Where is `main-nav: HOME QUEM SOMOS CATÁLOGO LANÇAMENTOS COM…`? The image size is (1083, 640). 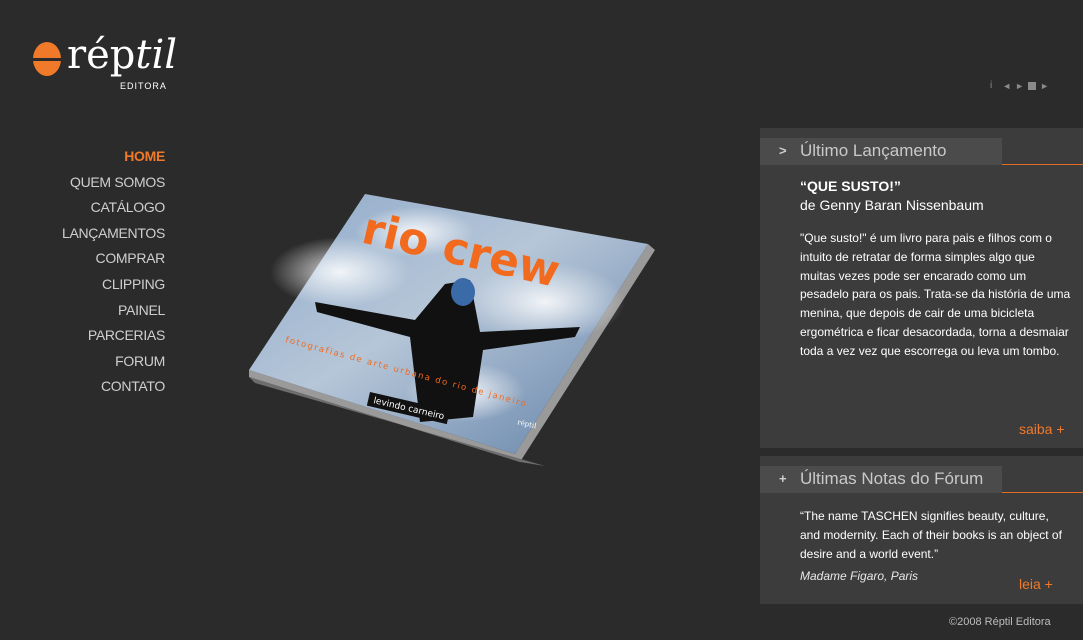 main-nav: HOME QUEM SOMOS CATÁLOGO LANÇAMENTOS COM… is located at coordinates (113, 272).